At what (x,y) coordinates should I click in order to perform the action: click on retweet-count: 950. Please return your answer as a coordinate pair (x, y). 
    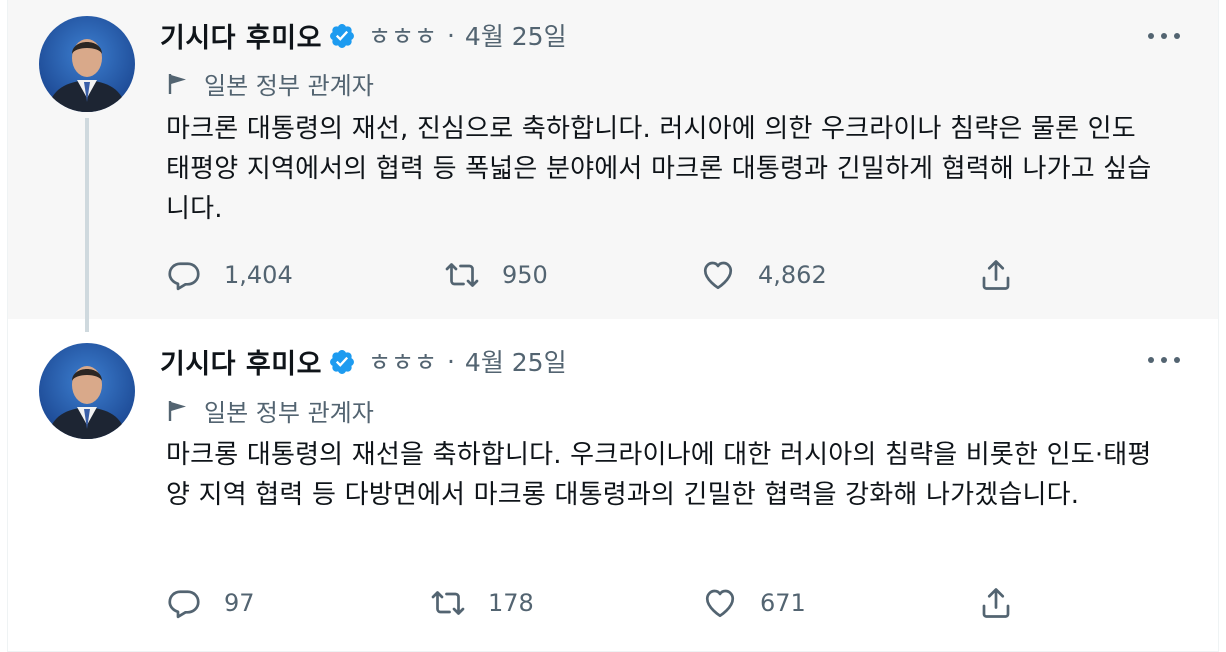
    Looking at the image, I should click on (525, 275).